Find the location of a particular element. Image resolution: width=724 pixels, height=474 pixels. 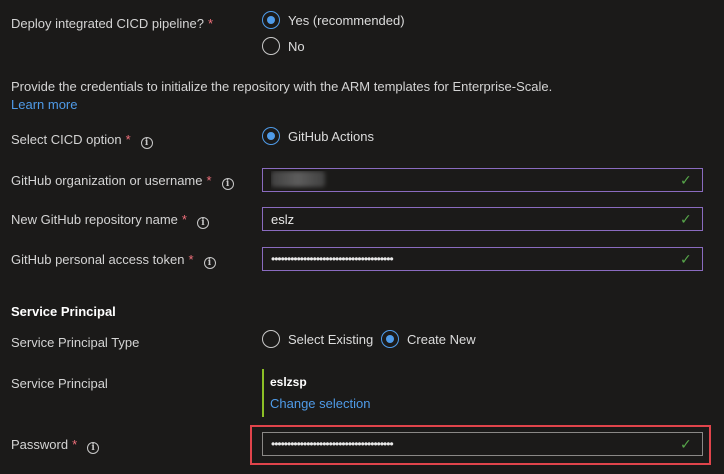

github-token-value: •••••••••••••••••••••••••••••••••••••• is located at coordinates (332, 259).